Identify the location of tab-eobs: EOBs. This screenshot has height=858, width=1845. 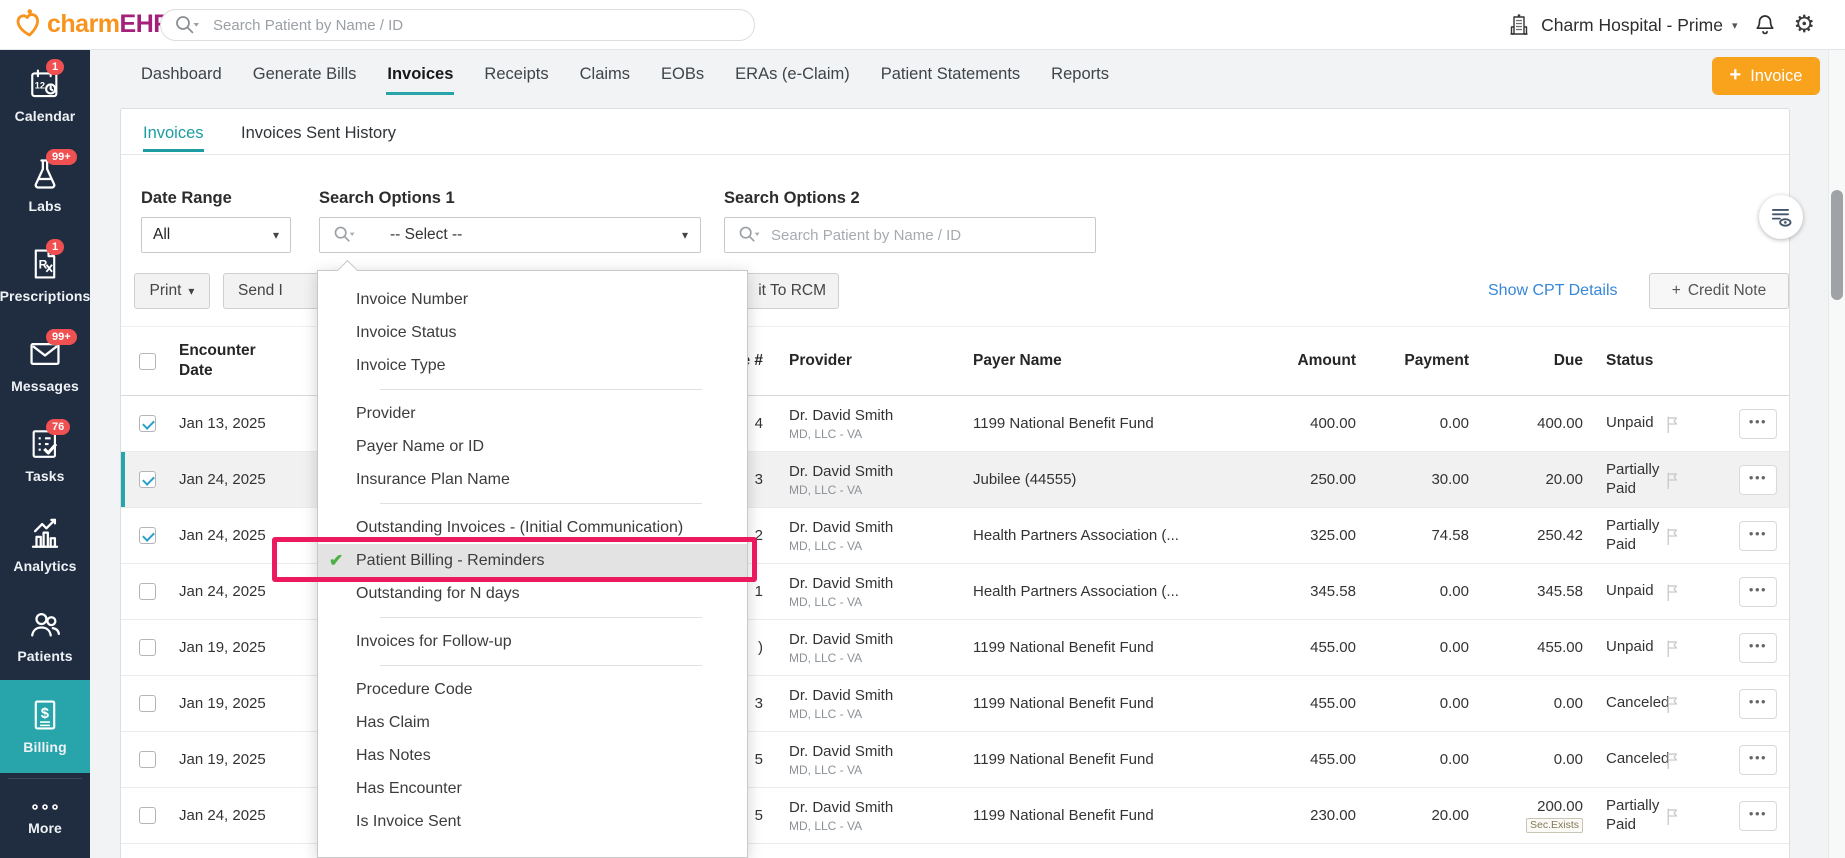
(682, 80).